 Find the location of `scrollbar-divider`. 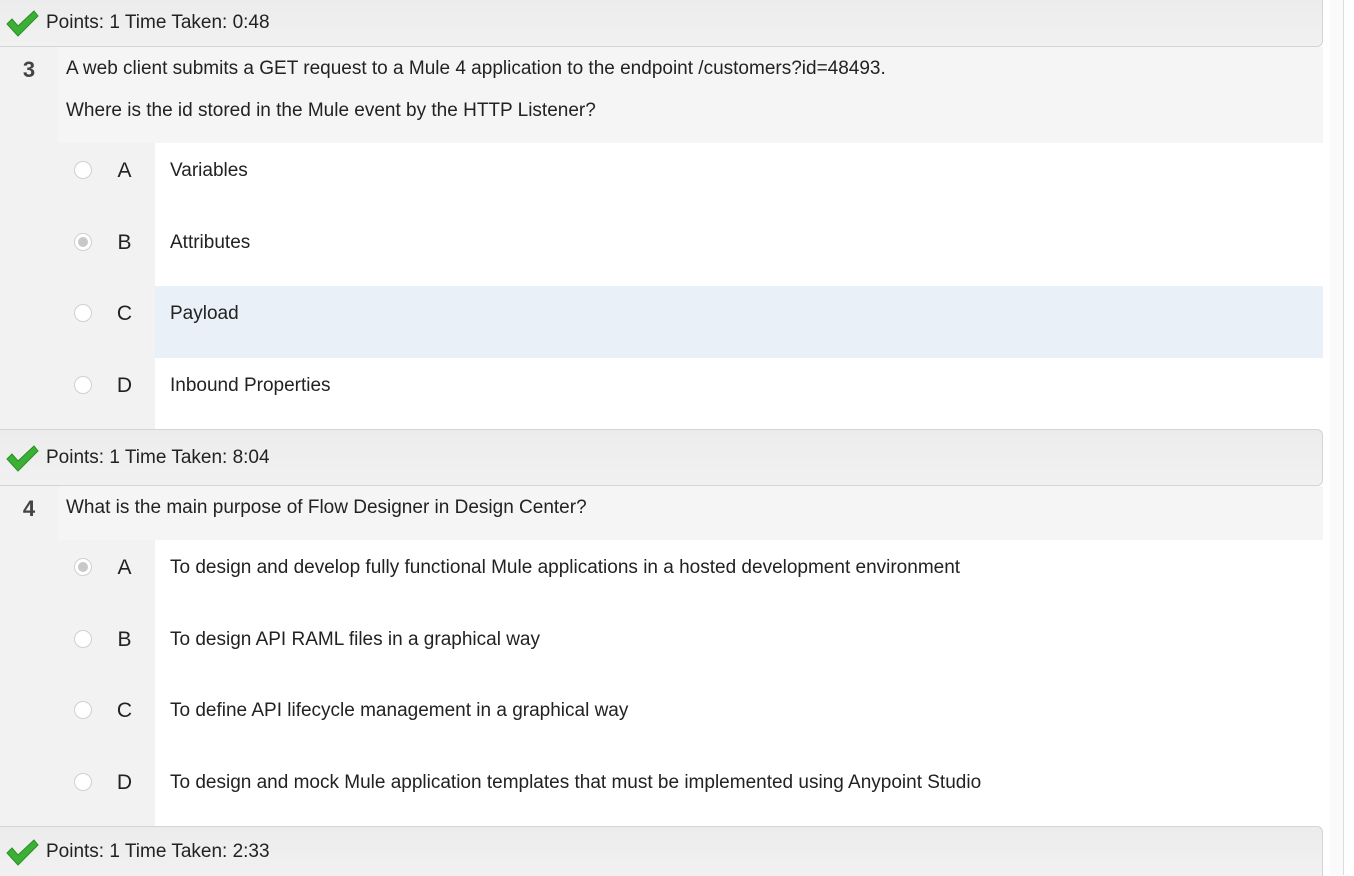

scrollbar-divider is located at coordinates (1343, 437).